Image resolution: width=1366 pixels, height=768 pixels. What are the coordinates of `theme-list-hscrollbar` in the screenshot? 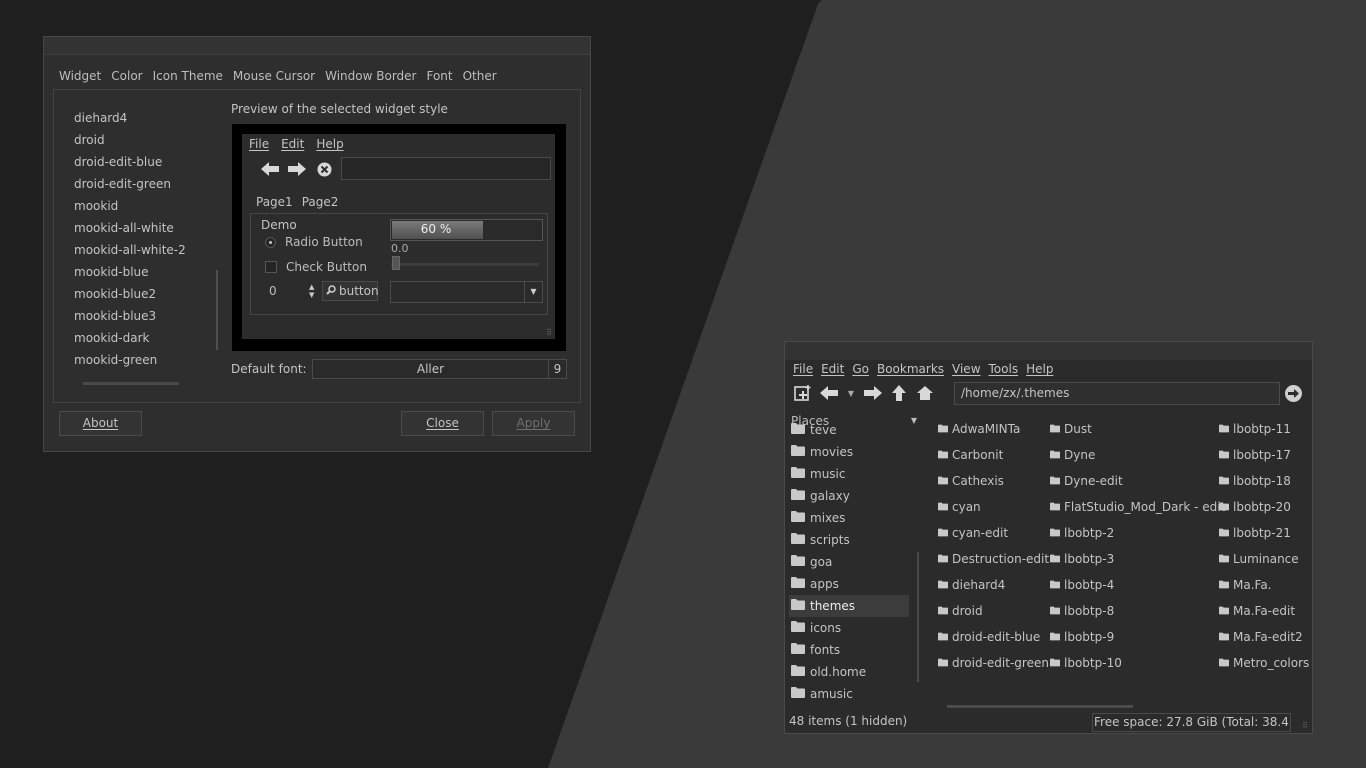 It's located at (131, 383).